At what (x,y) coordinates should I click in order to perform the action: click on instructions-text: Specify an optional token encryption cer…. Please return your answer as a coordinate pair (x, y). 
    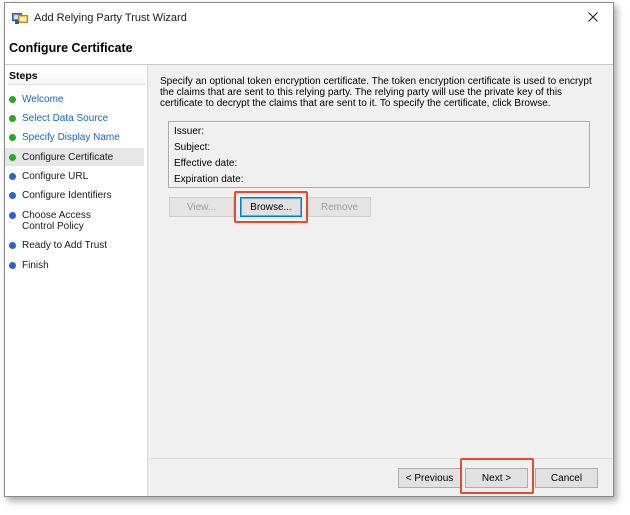
    Looking at the image, I should click on (376, 92).